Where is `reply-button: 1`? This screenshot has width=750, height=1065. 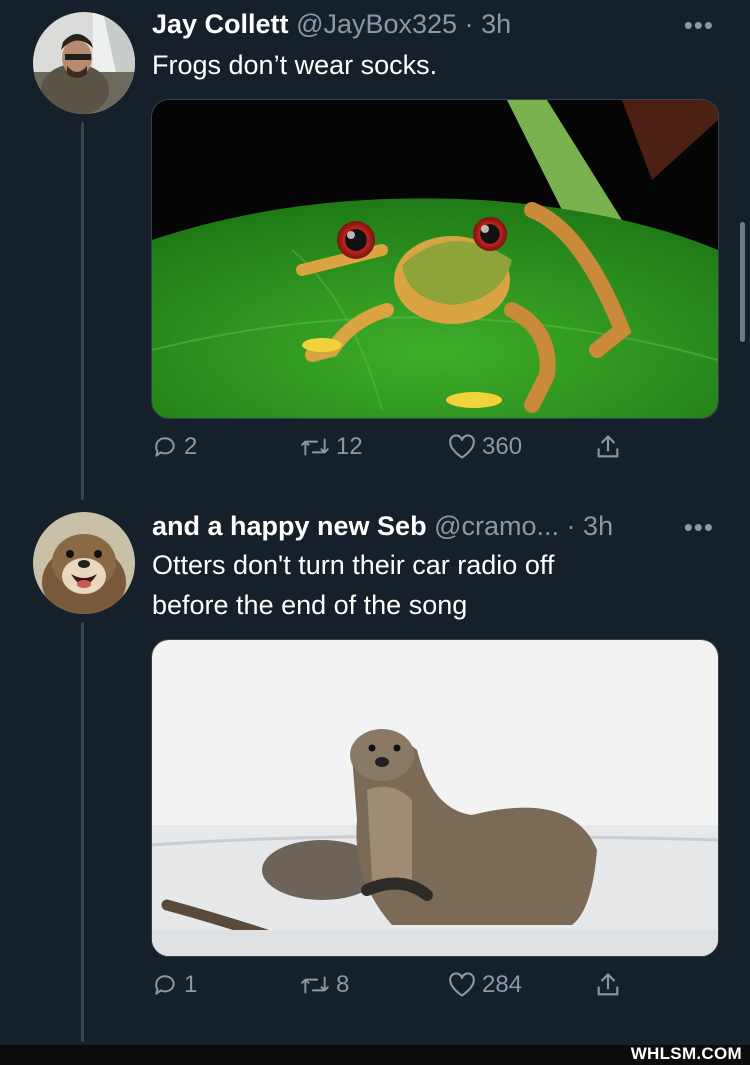 reply-button: 1 is located at coordinates (174, 985).